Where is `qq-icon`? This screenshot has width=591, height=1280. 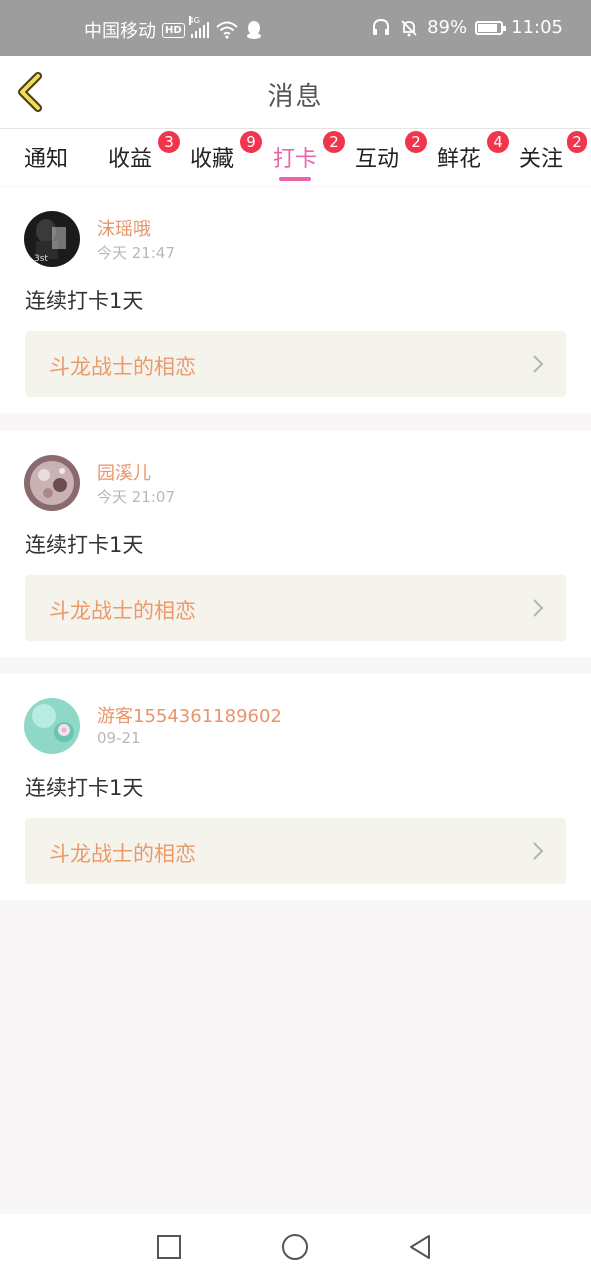
qq-icon is located at coordinates (253, 30).